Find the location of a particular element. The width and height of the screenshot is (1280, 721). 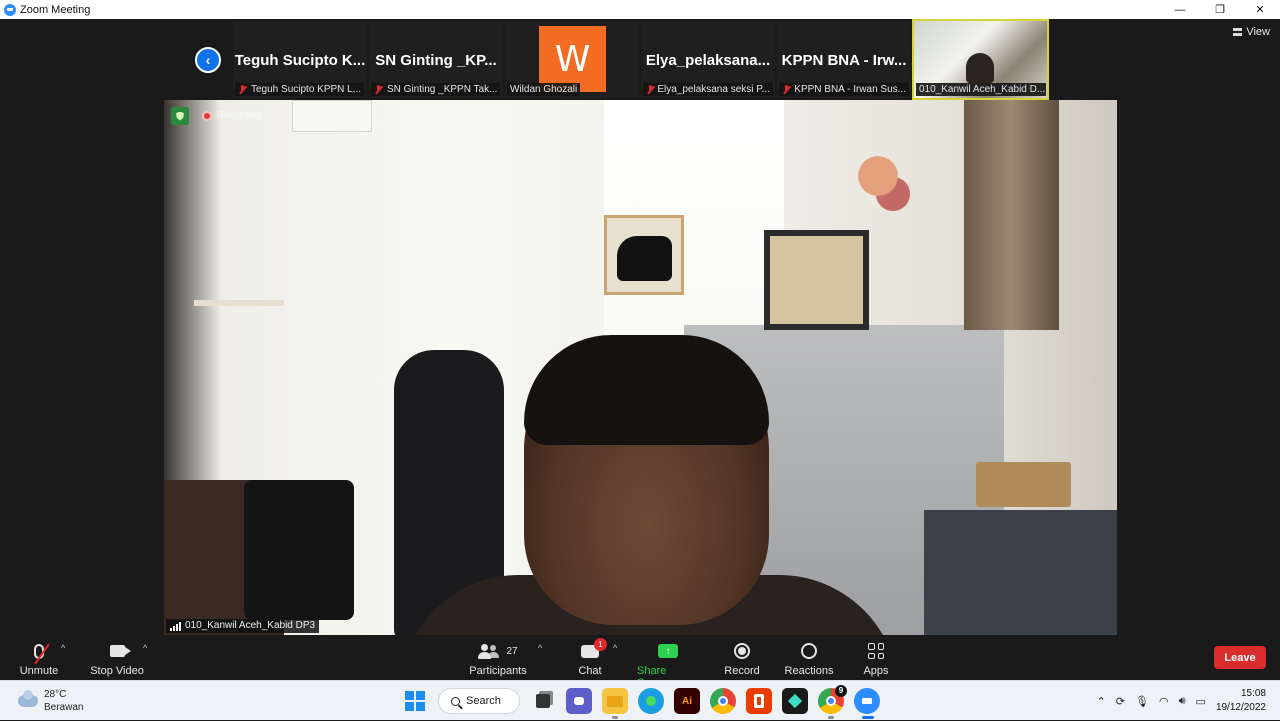

office-app is located at coordinates (759, 701).